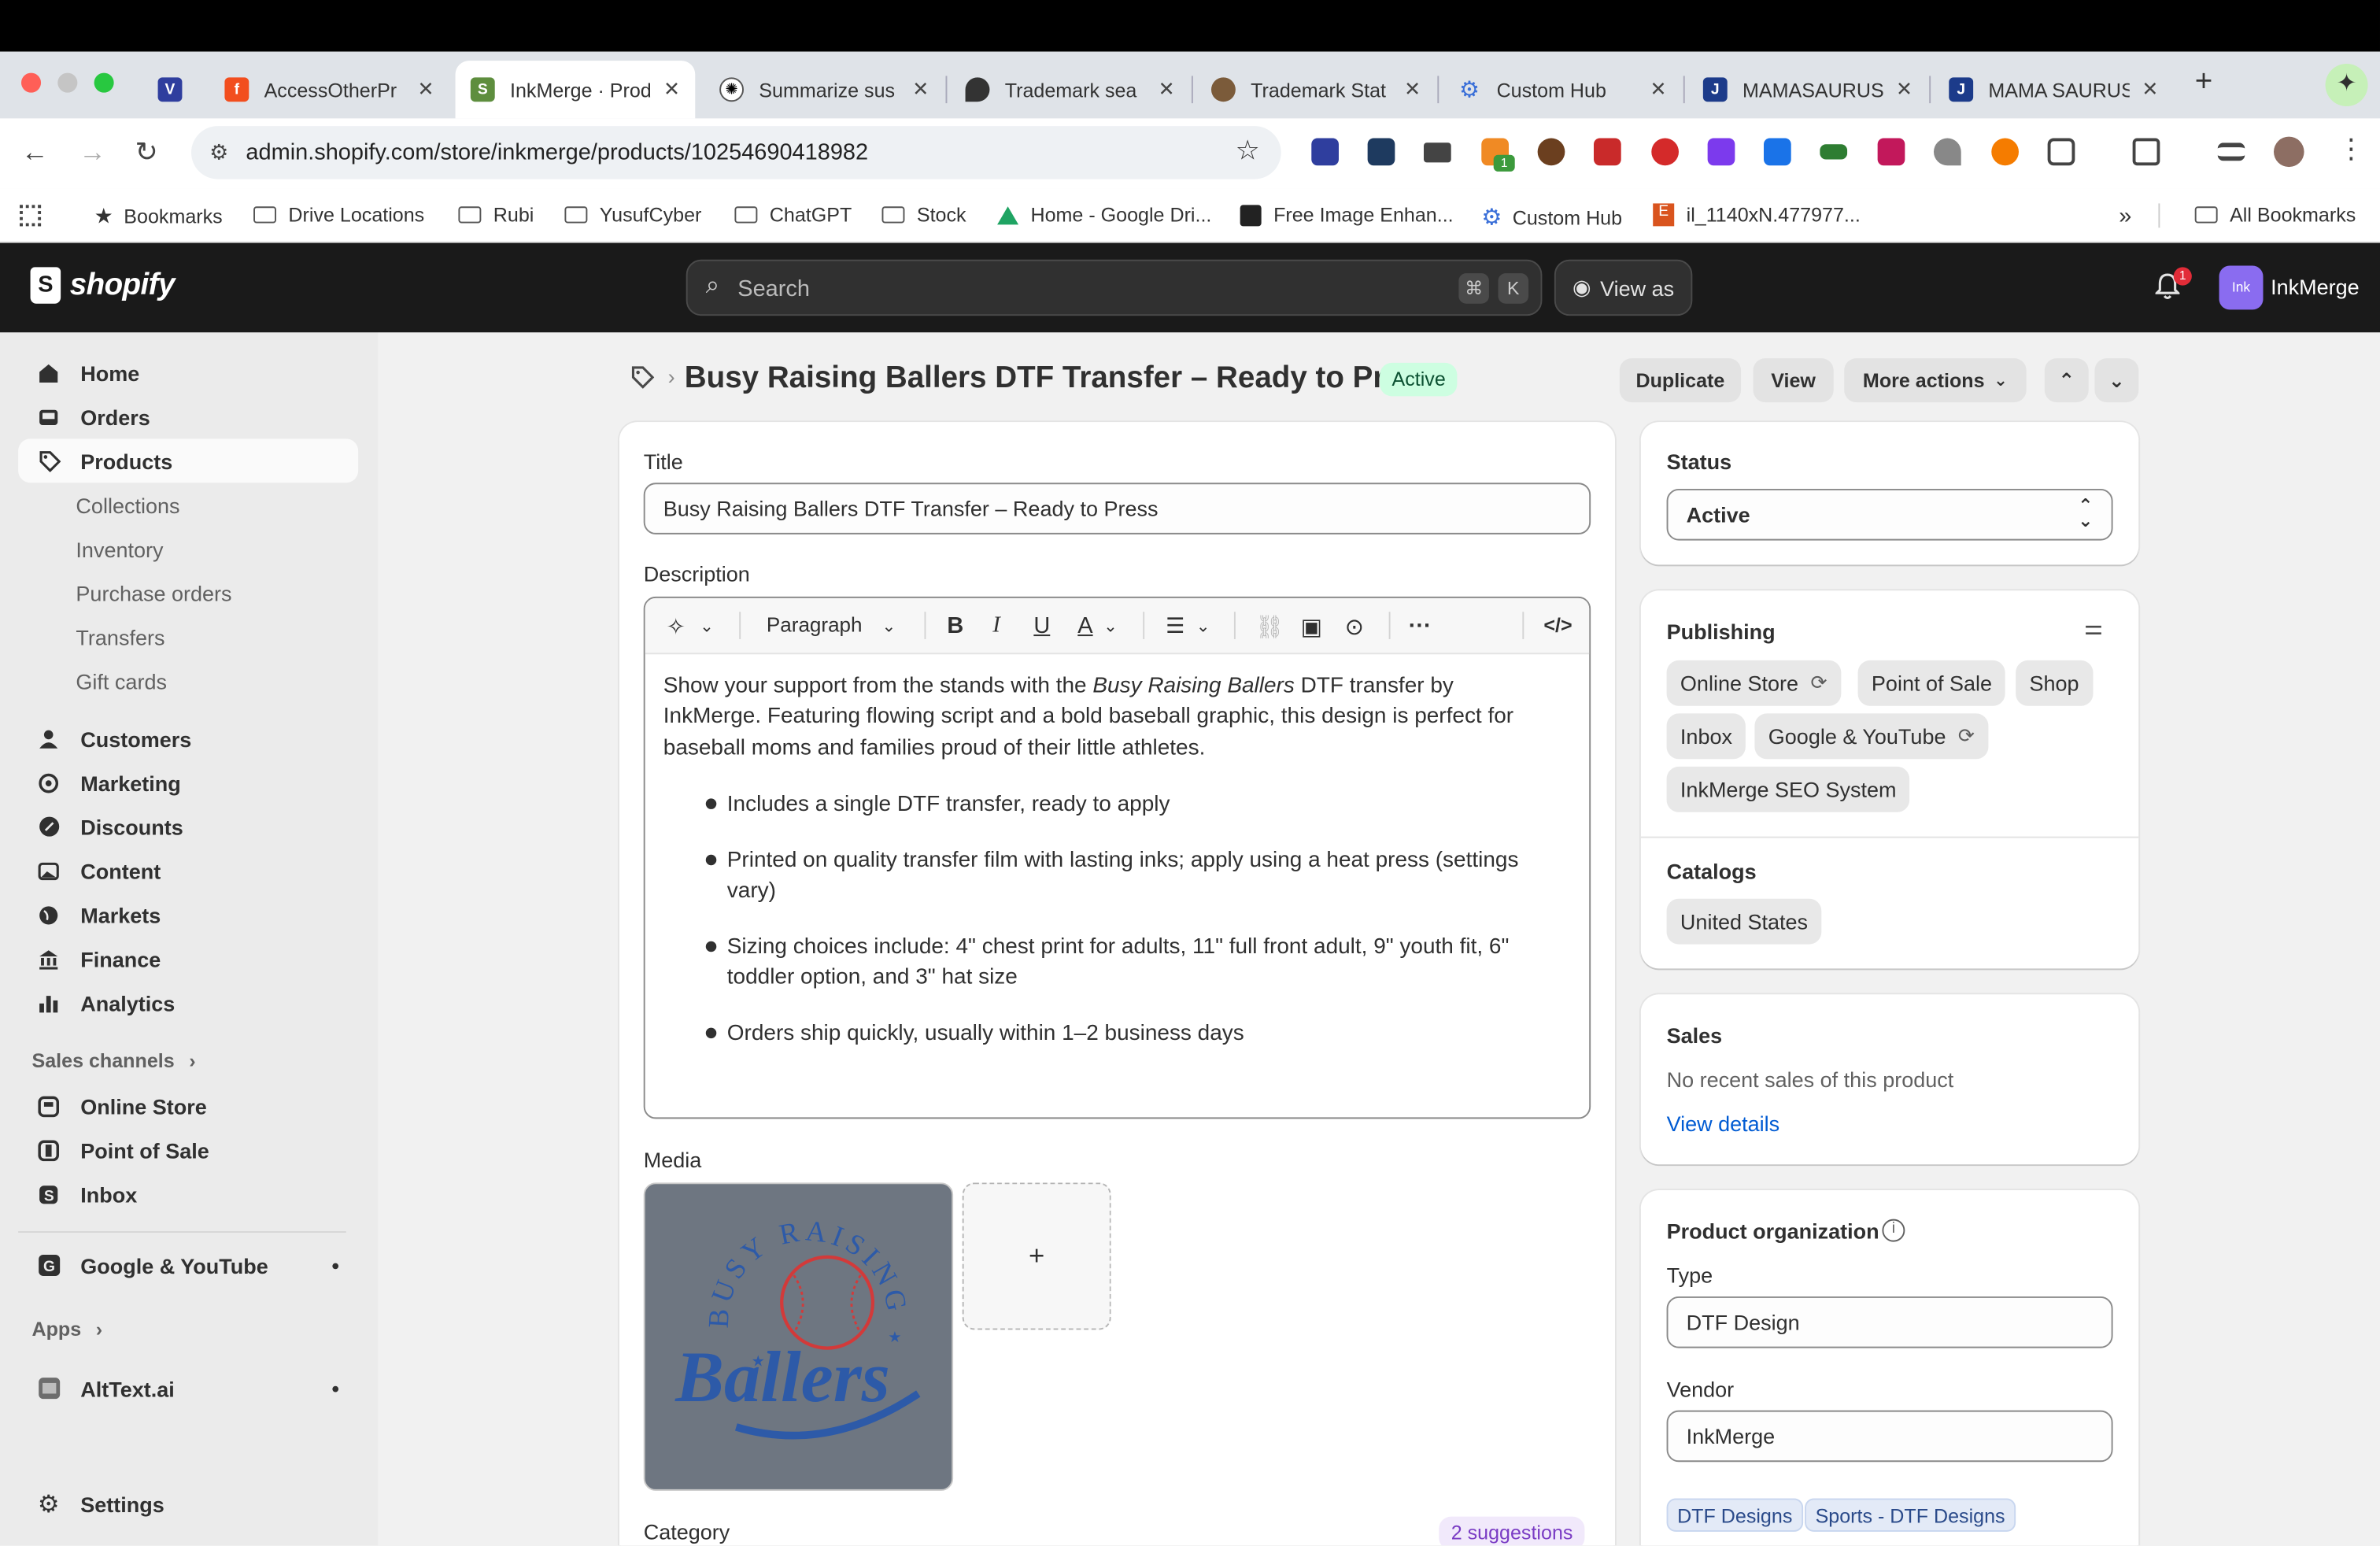 This screenshot has height=1546, width=2380. What do you see at coordinates (2061, 152) in the screenshot?
I see `puzzle-icon` at bounding box center [2061, 152].